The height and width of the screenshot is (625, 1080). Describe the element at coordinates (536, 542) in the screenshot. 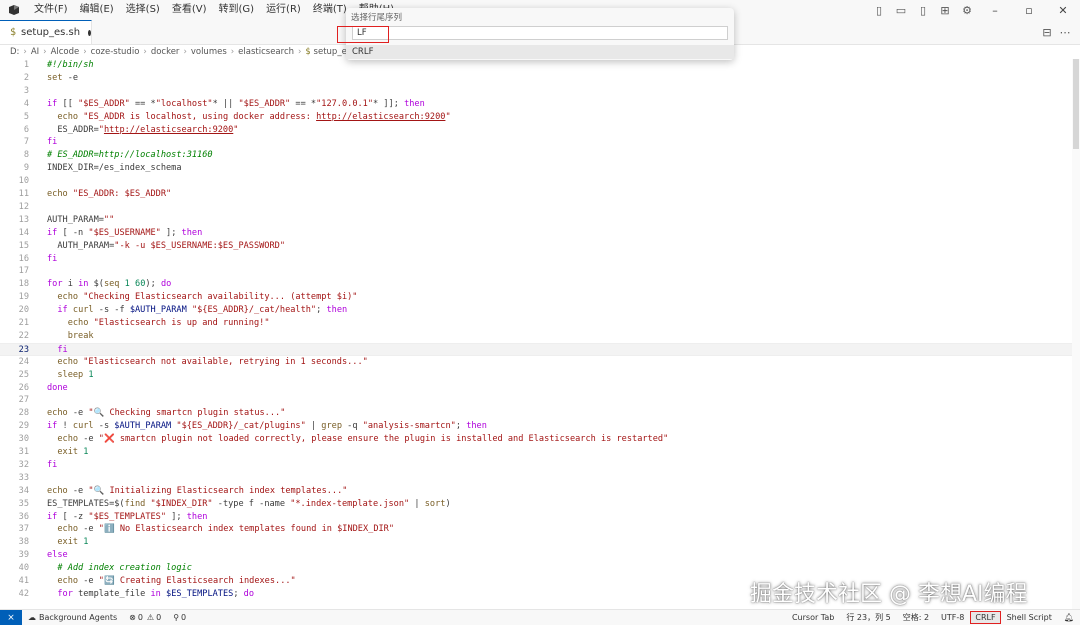

I see `code-line: 38 exit 1` at that location.